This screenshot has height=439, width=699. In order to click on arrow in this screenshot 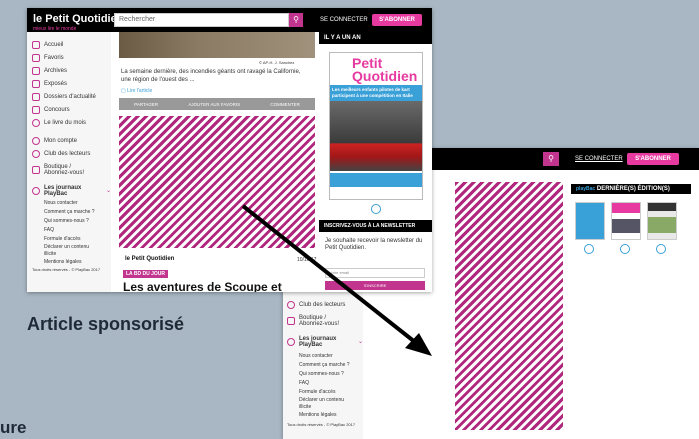, I will do `click(336, 280)`.